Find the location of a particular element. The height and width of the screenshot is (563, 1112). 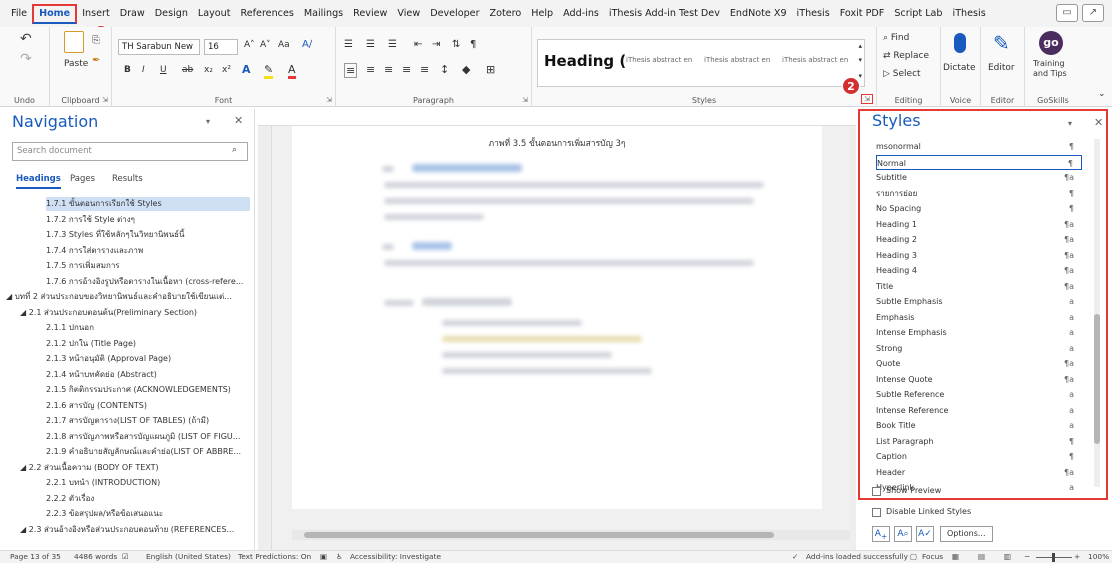

format-painter-icon: ✒ is located at coordinates (96, 60).